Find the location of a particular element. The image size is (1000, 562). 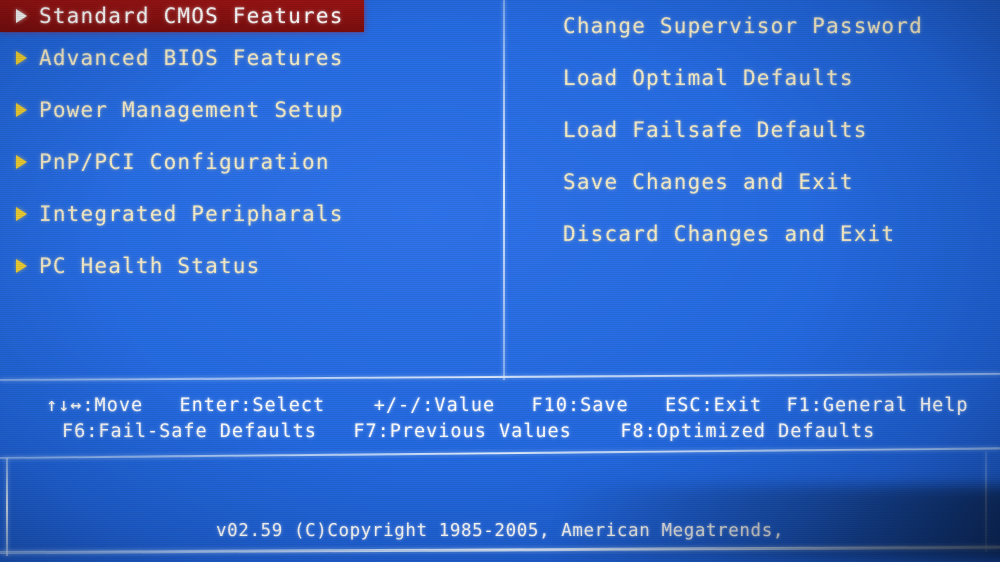

key-hint-f8-optimized-defaults: F8:Optimized Defaults is located at coordinates (723, 431).